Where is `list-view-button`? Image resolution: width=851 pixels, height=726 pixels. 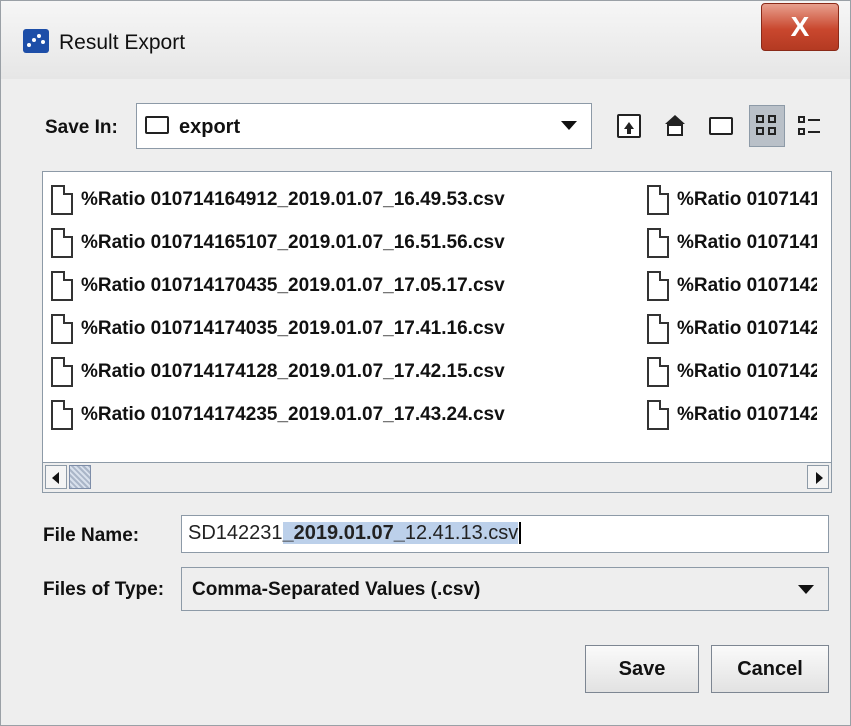 list-view-button is located at coordinates (767, 126).